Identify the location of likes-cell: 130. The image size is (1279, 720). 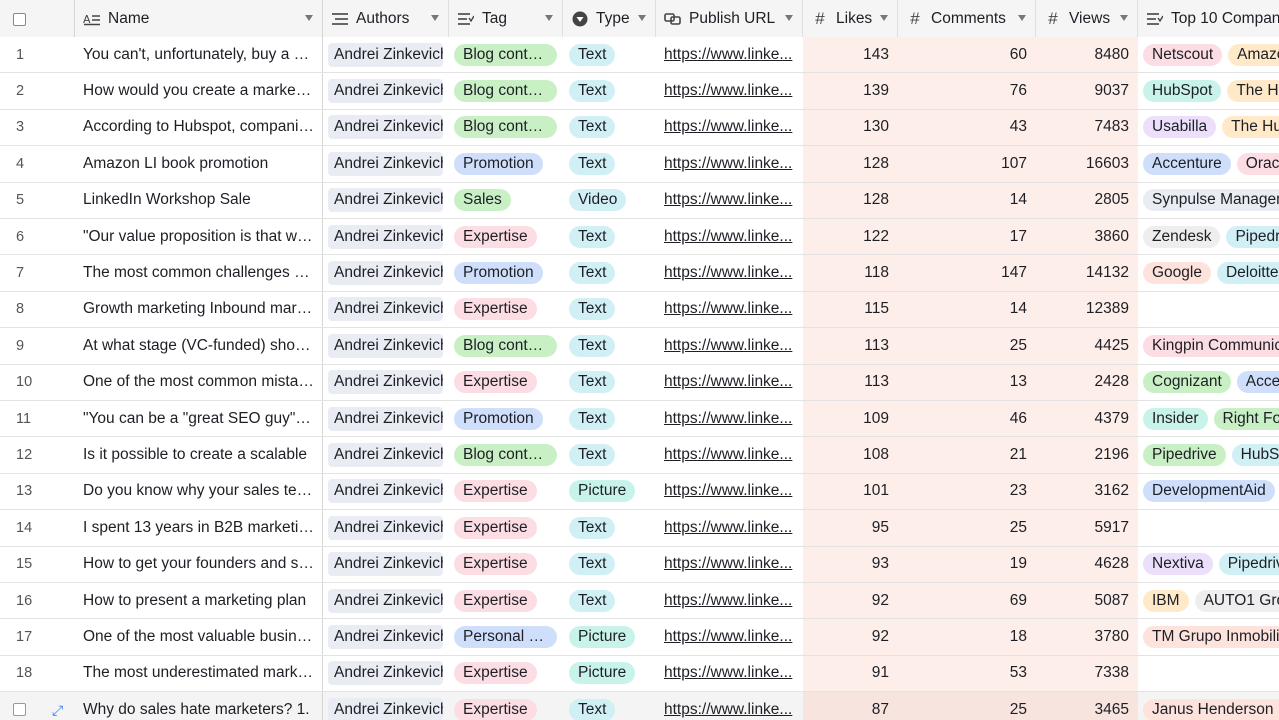
(850, 127).